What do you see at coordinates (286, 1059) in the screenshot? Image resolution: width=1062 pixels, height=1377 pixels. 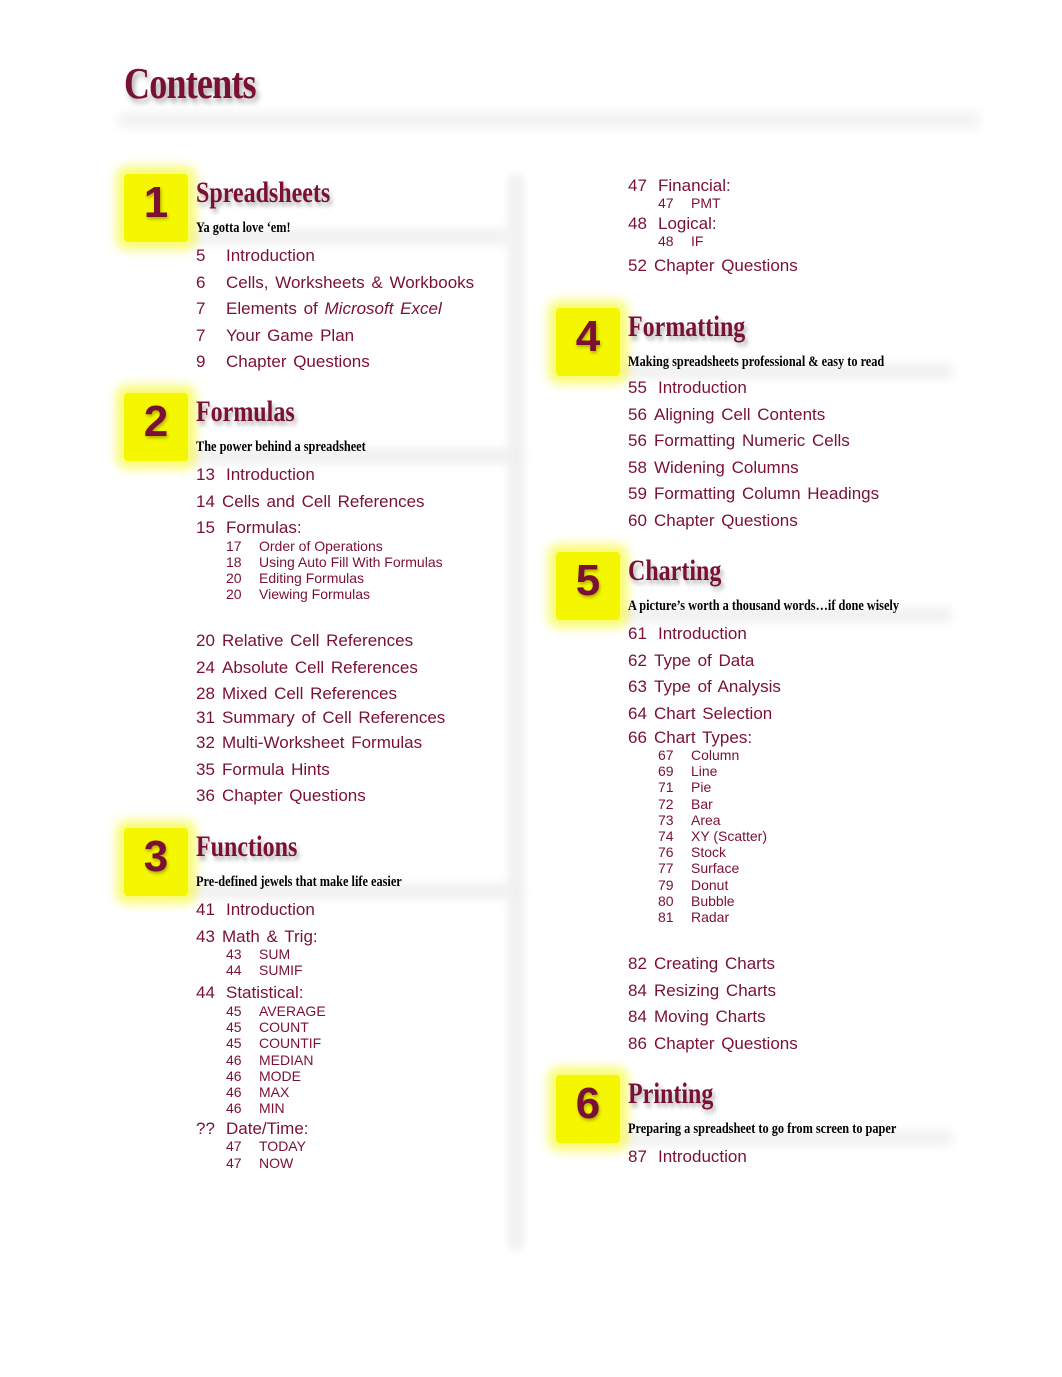 I see `subentry-label: MEDIAN` at bounding box center [286, 1059].